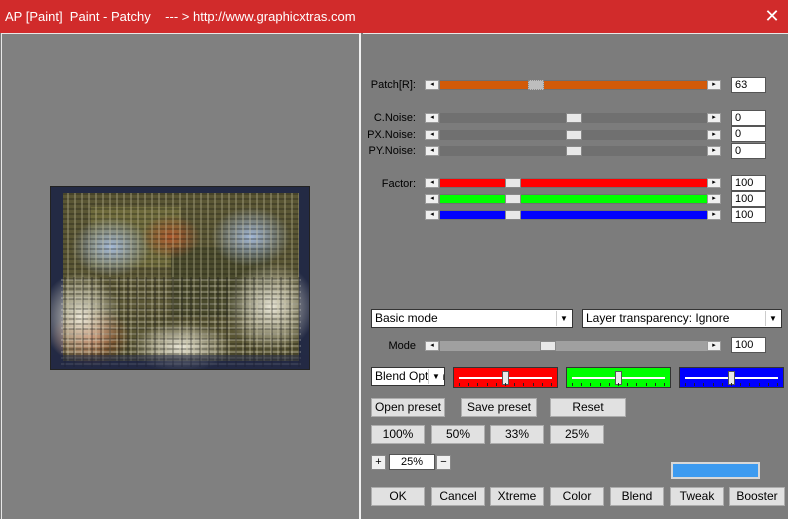 The height and width of the screenshot is (519, 788). I want to click on px-noise-thumb, so click(574, 135).